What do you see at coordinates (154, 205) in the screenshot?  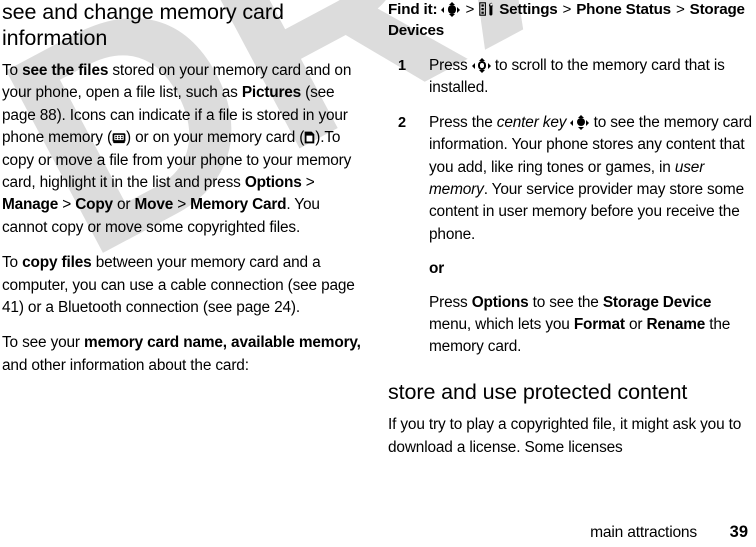 I see `ui-term-move: Move` at bounding box center [154, 205].